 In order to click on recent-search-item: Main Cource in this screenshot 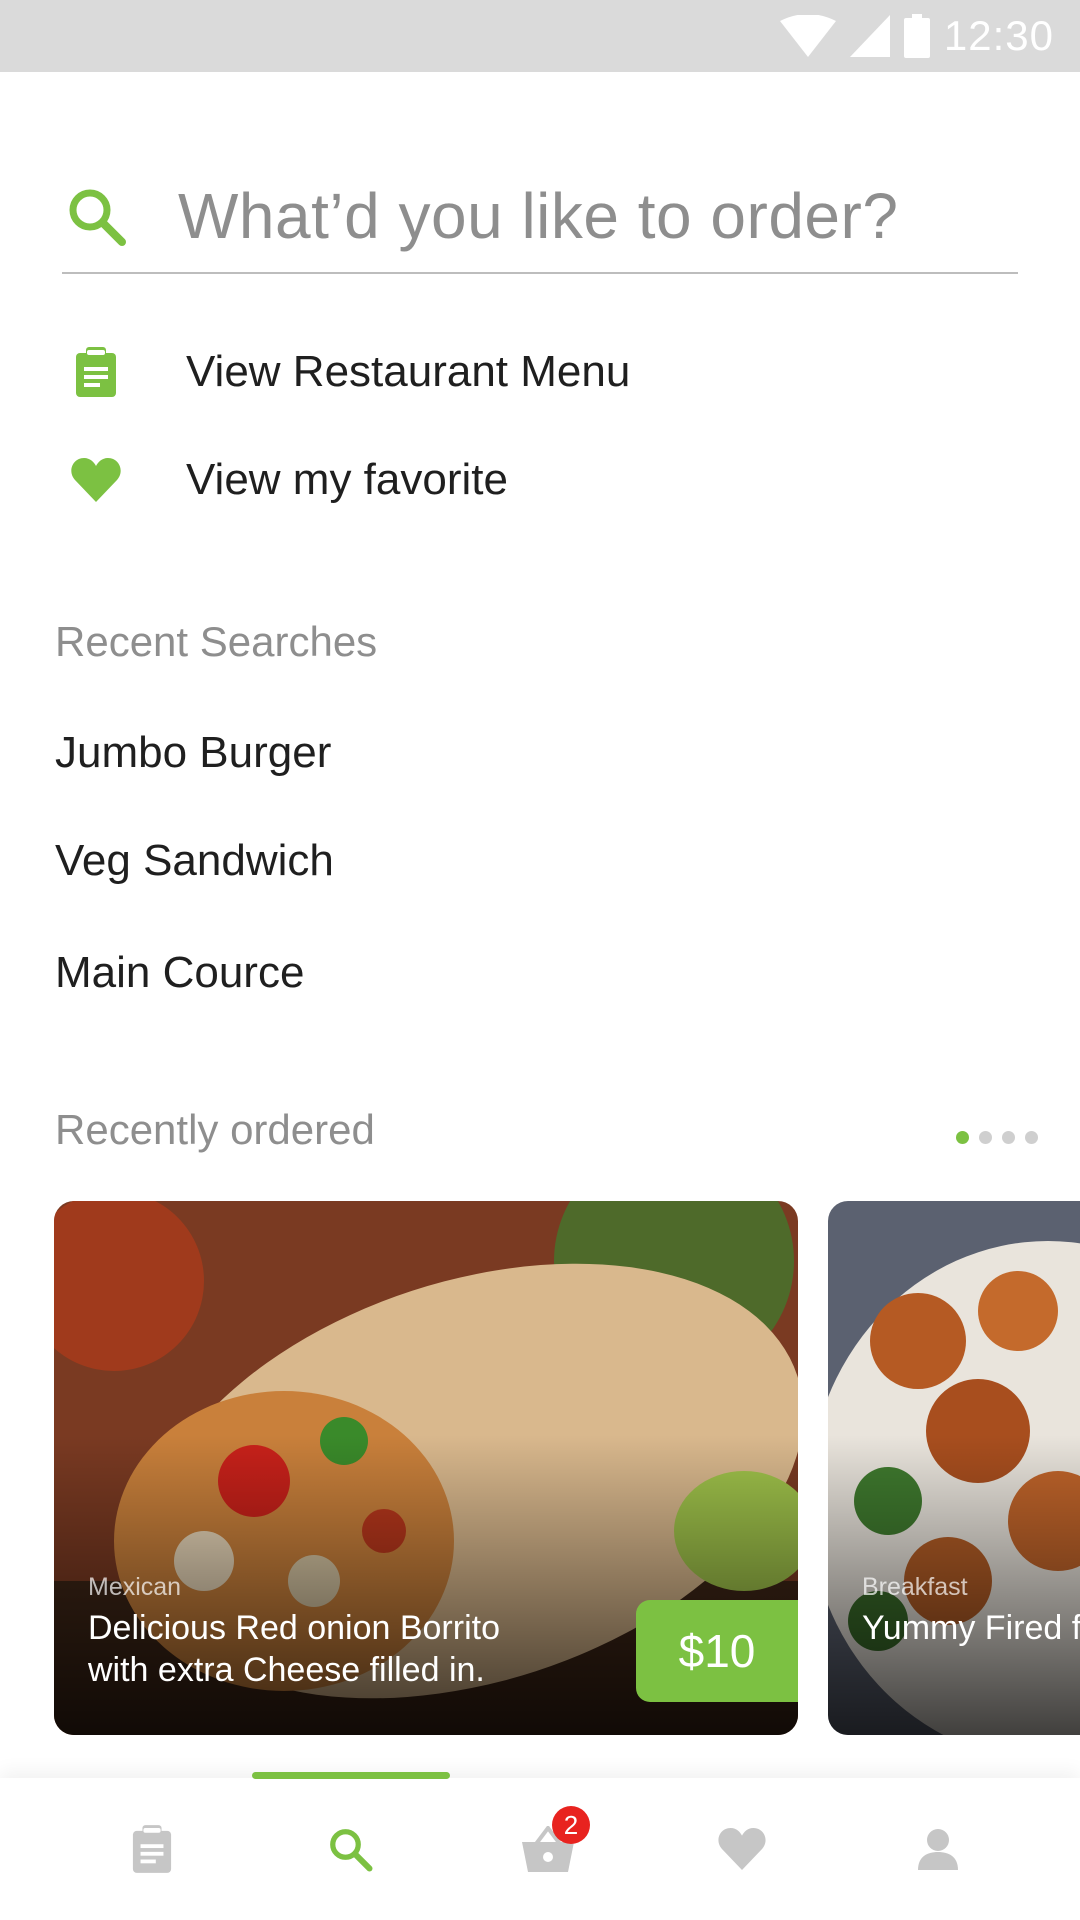, I will do `click(179, 973)`.